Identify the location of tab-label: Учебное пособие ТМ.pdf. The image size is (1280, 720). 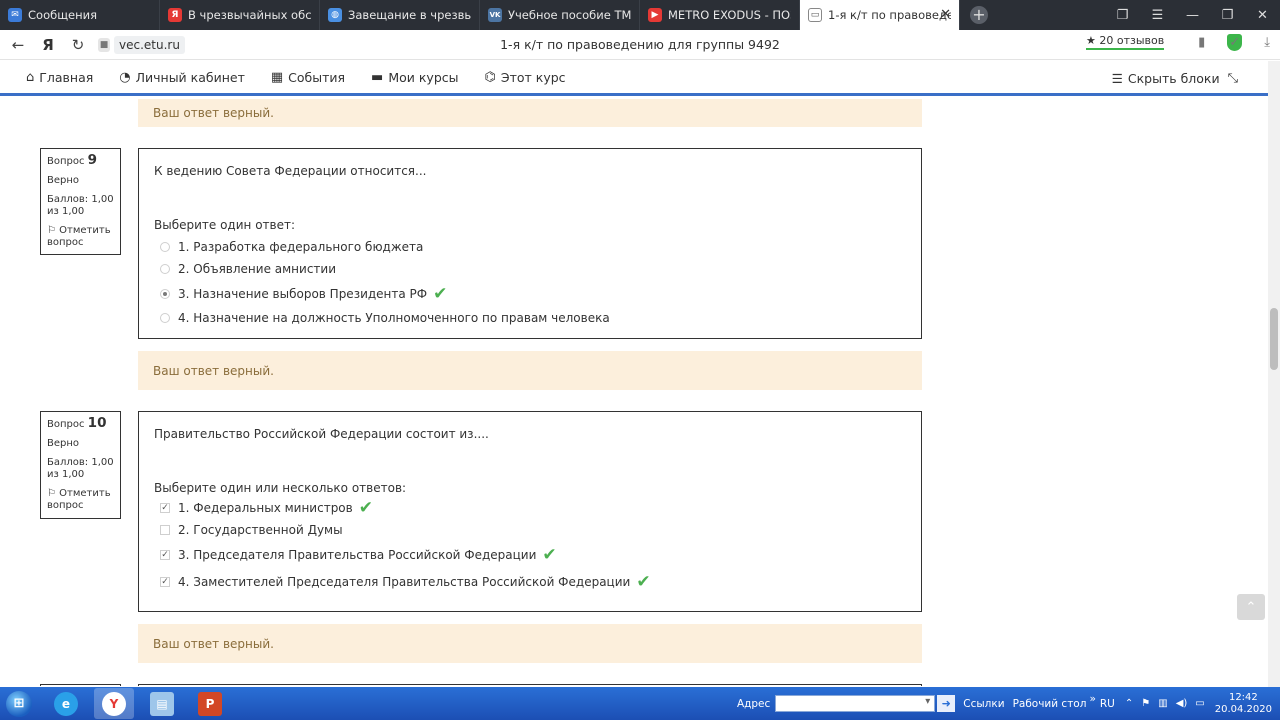
(569, 15).